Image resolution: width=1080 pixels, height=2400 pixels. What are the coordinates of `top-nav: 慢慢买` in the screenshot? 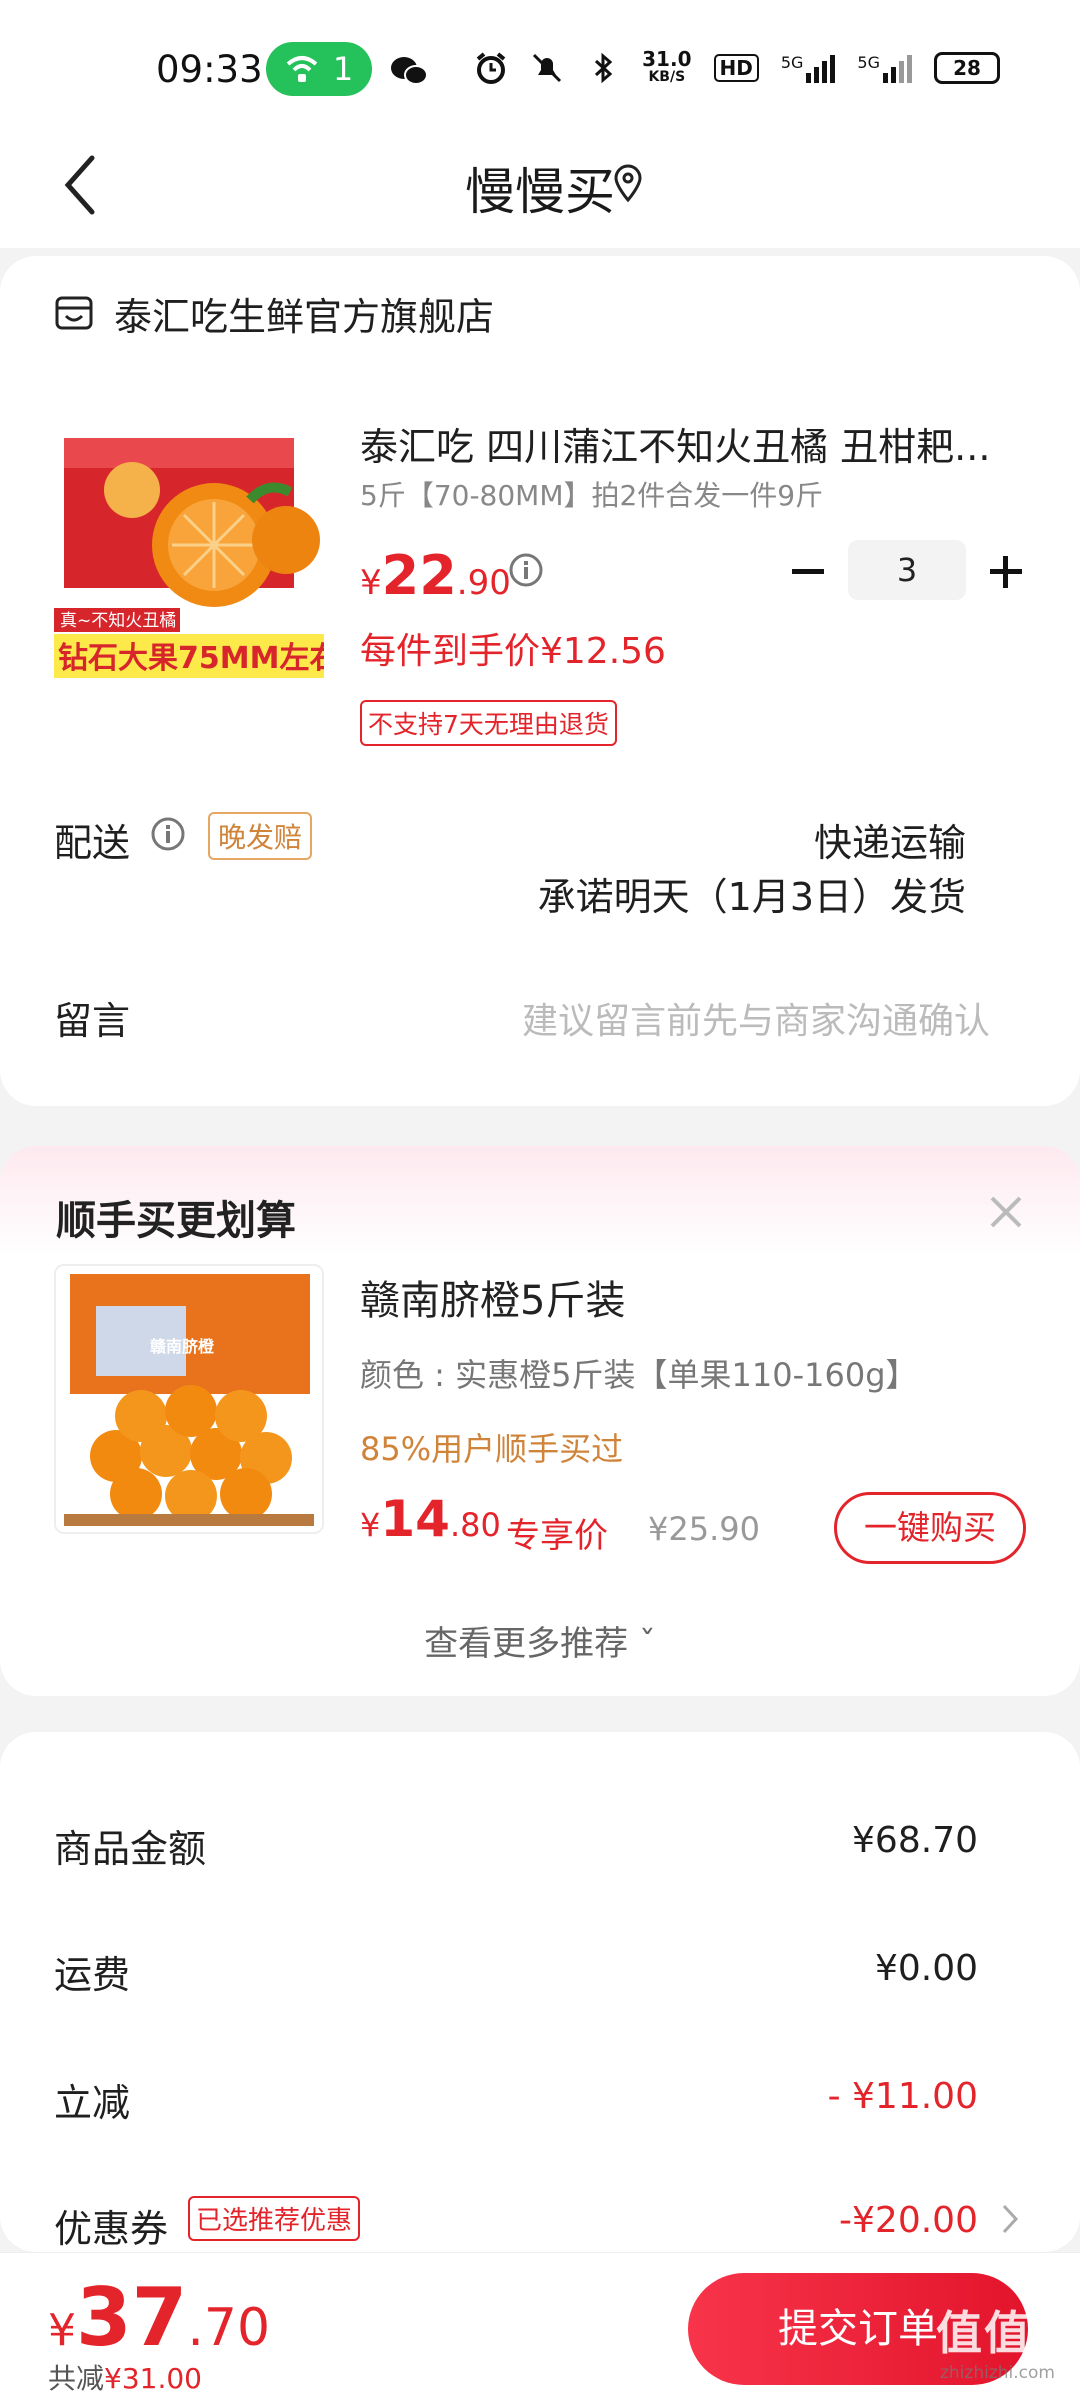 It's located at (540, 188).